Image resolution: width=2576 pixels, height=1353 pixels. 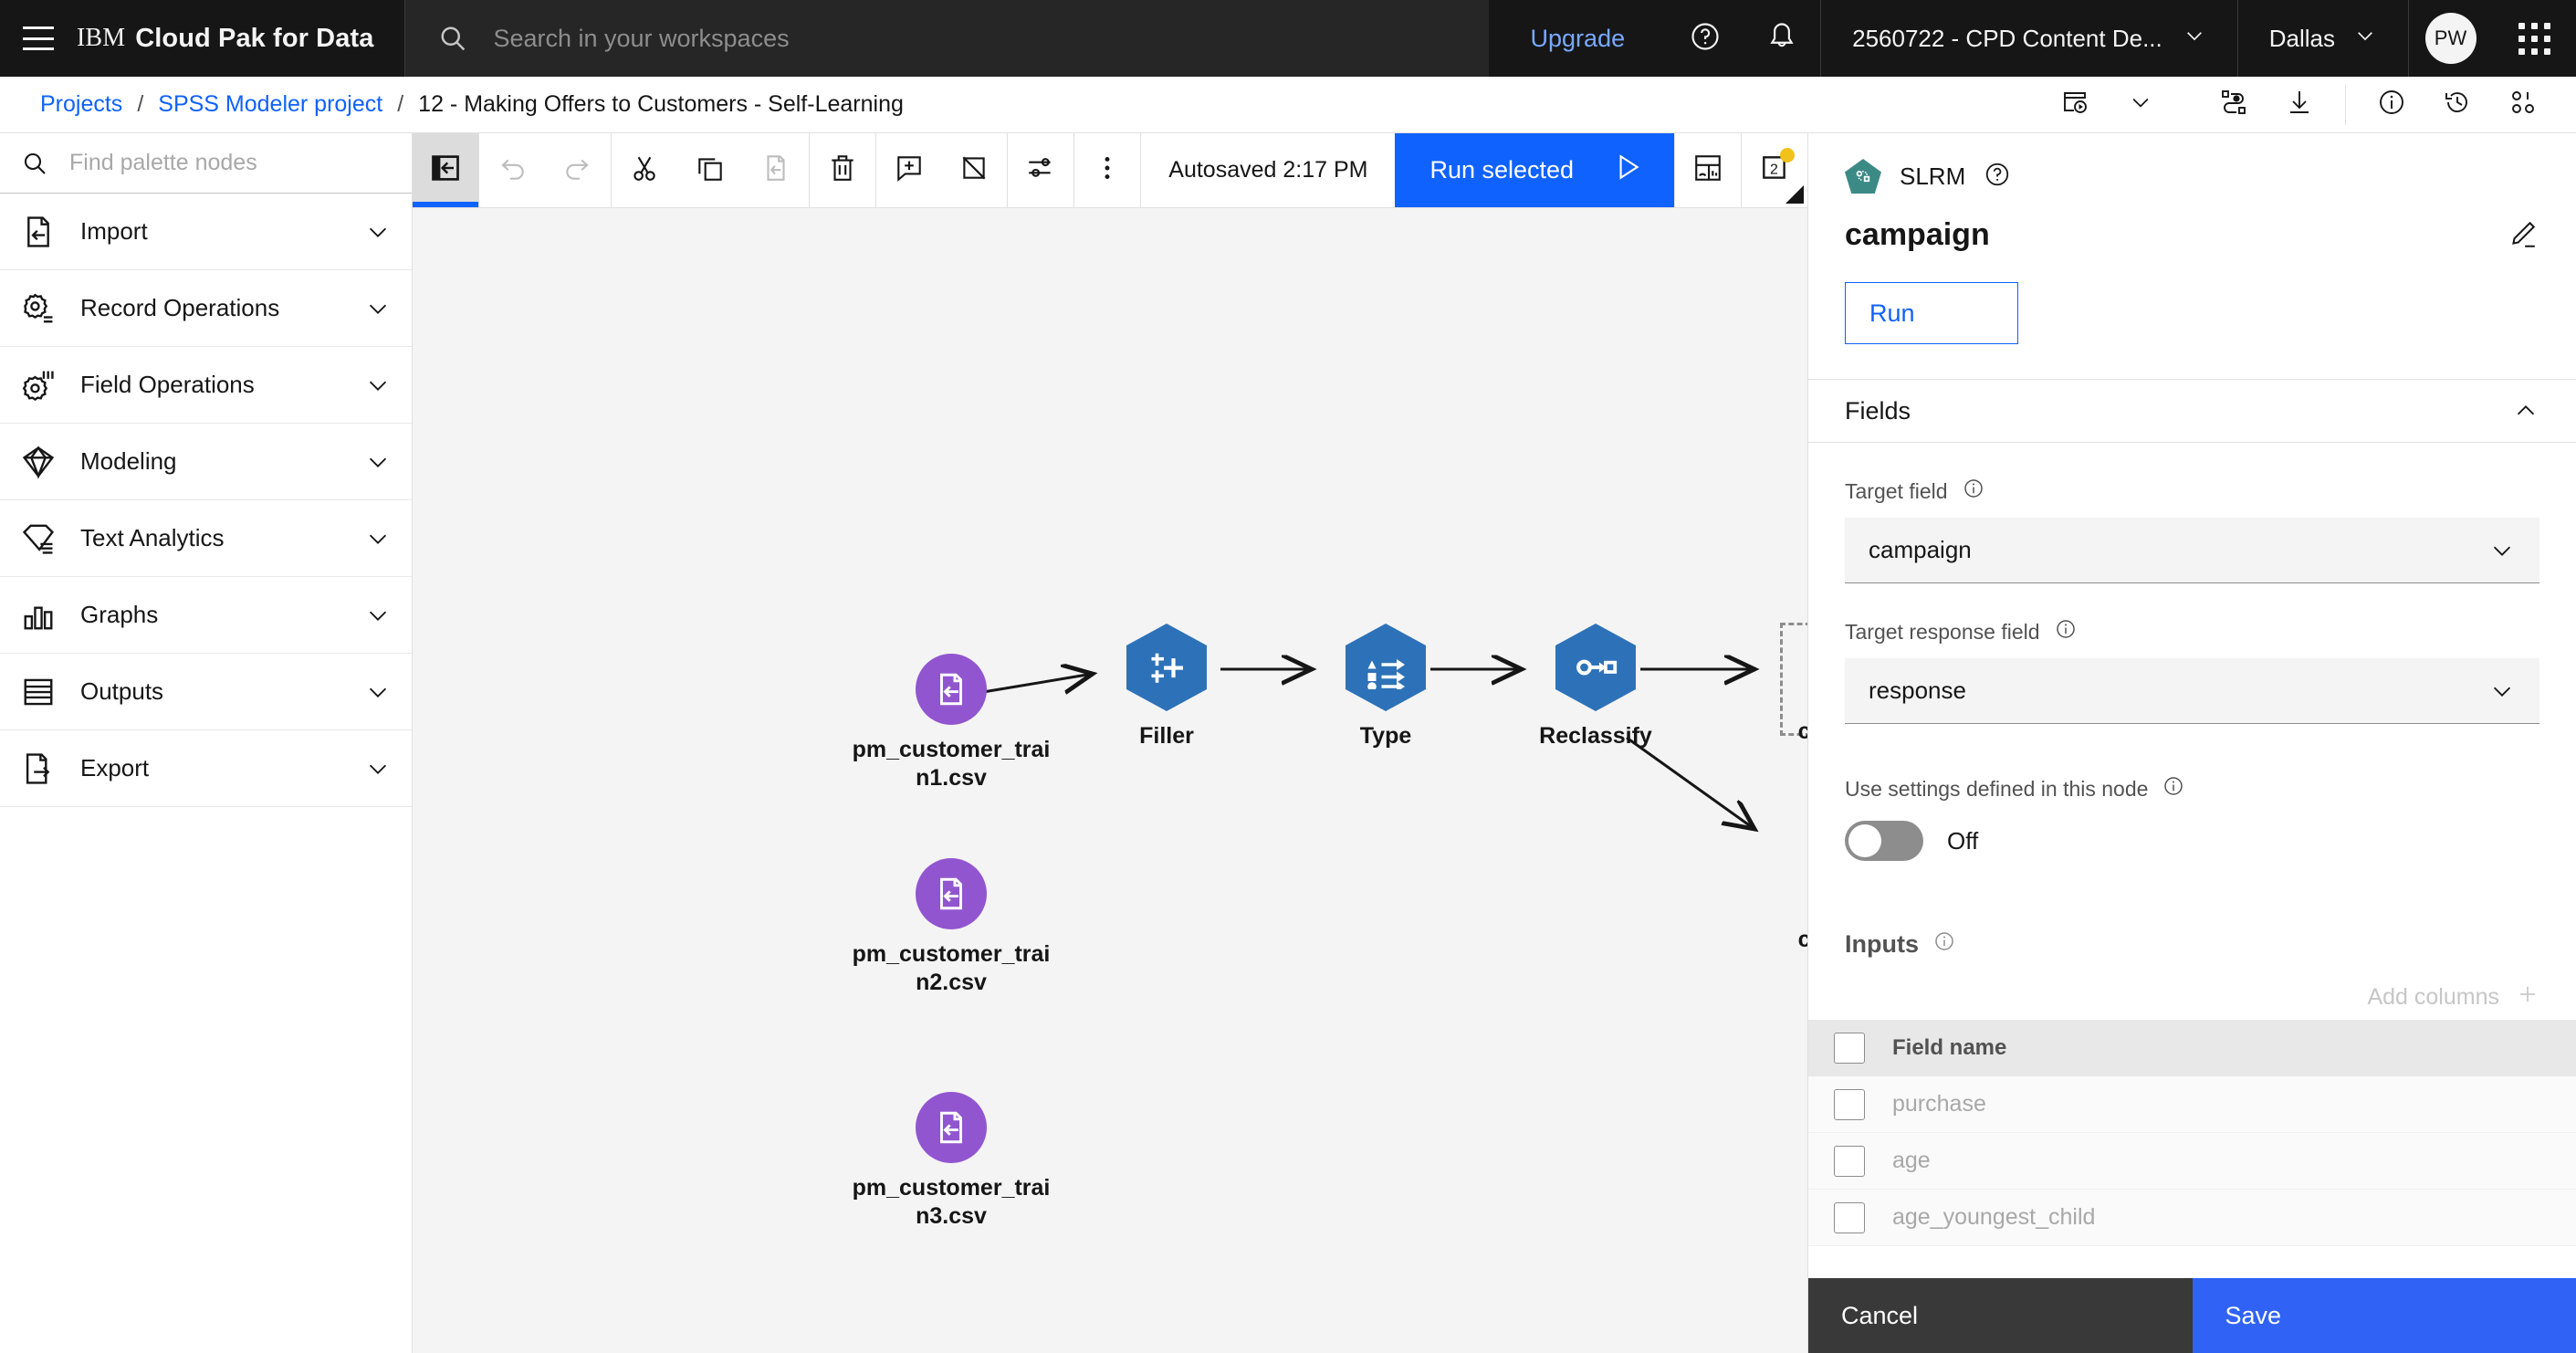 What do you see at coordinates (1865, 841) in the screenshot?
I see `toggle-knob` at bounding box center [1865, 841].